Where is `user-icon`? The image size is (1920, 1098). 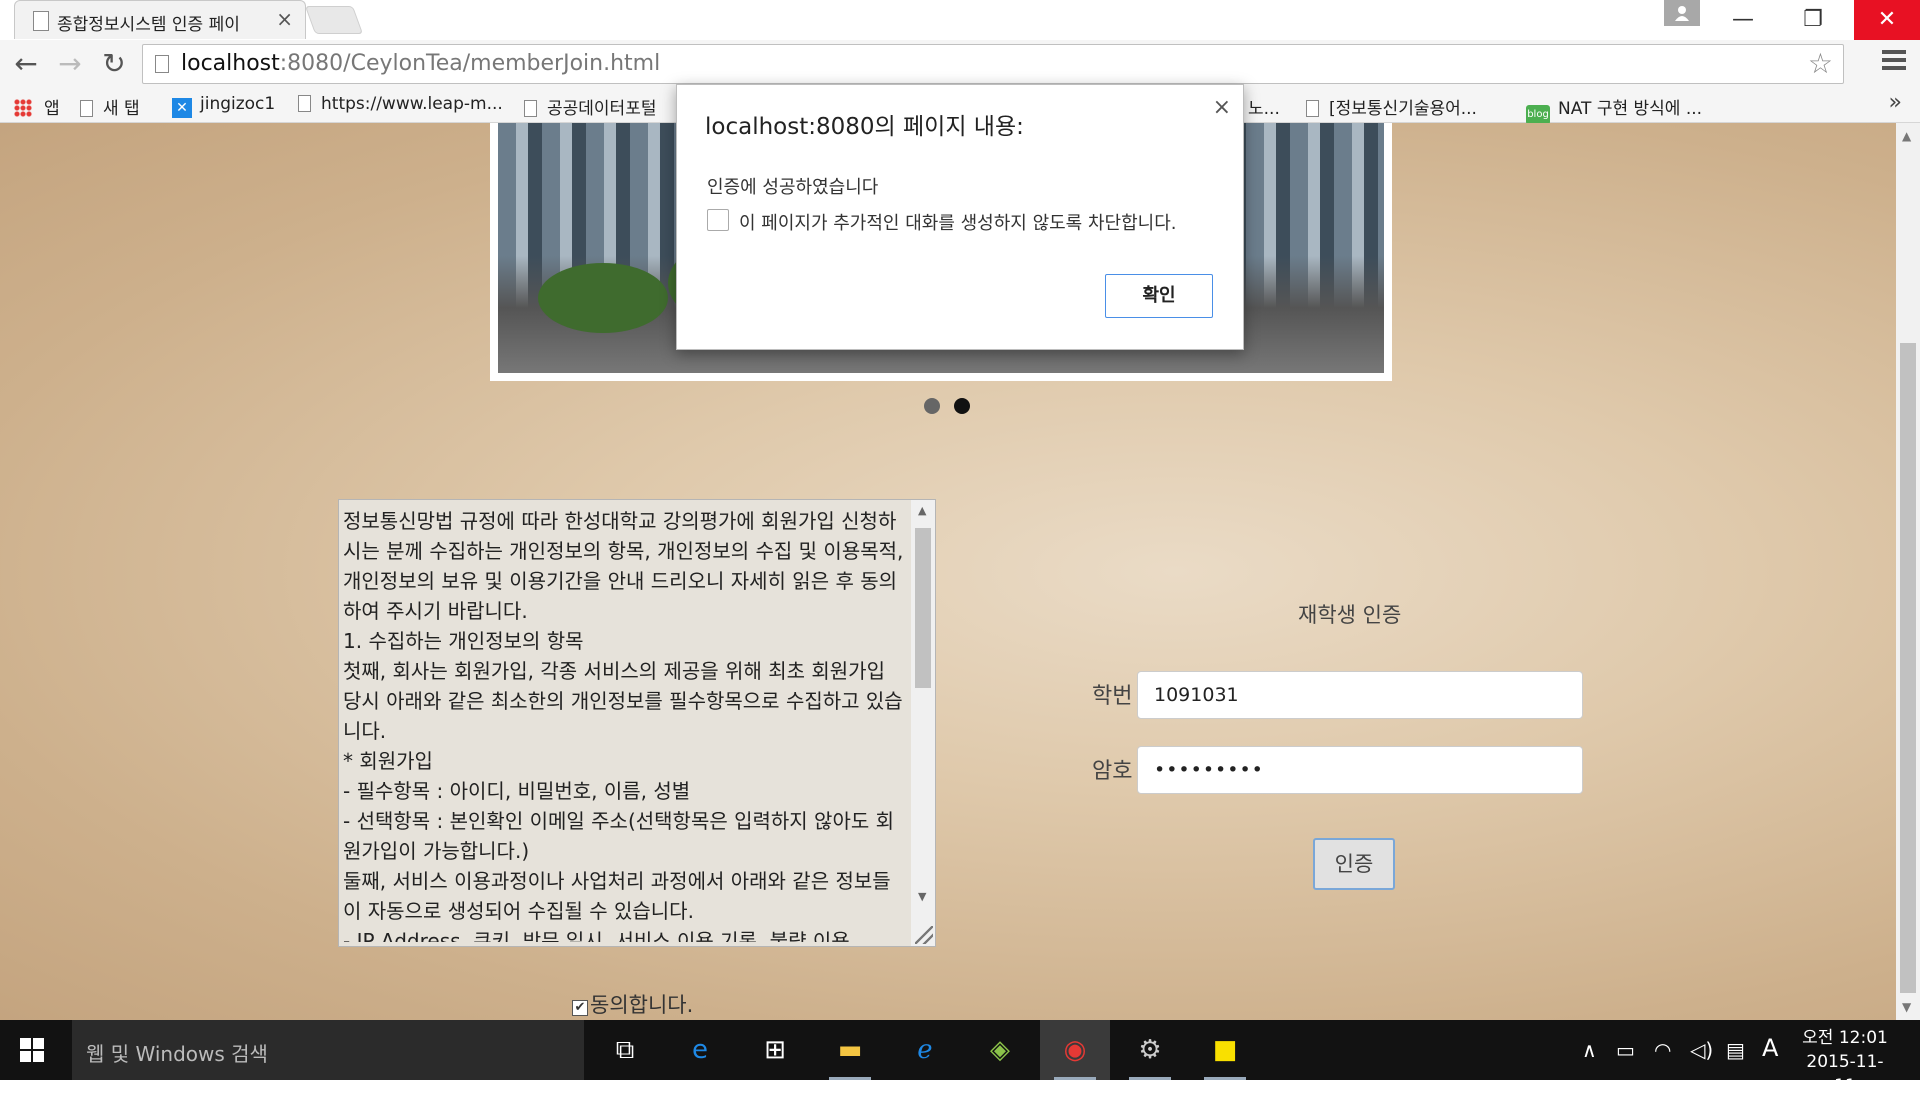
user-icon is located at coordinates (1682, 13).